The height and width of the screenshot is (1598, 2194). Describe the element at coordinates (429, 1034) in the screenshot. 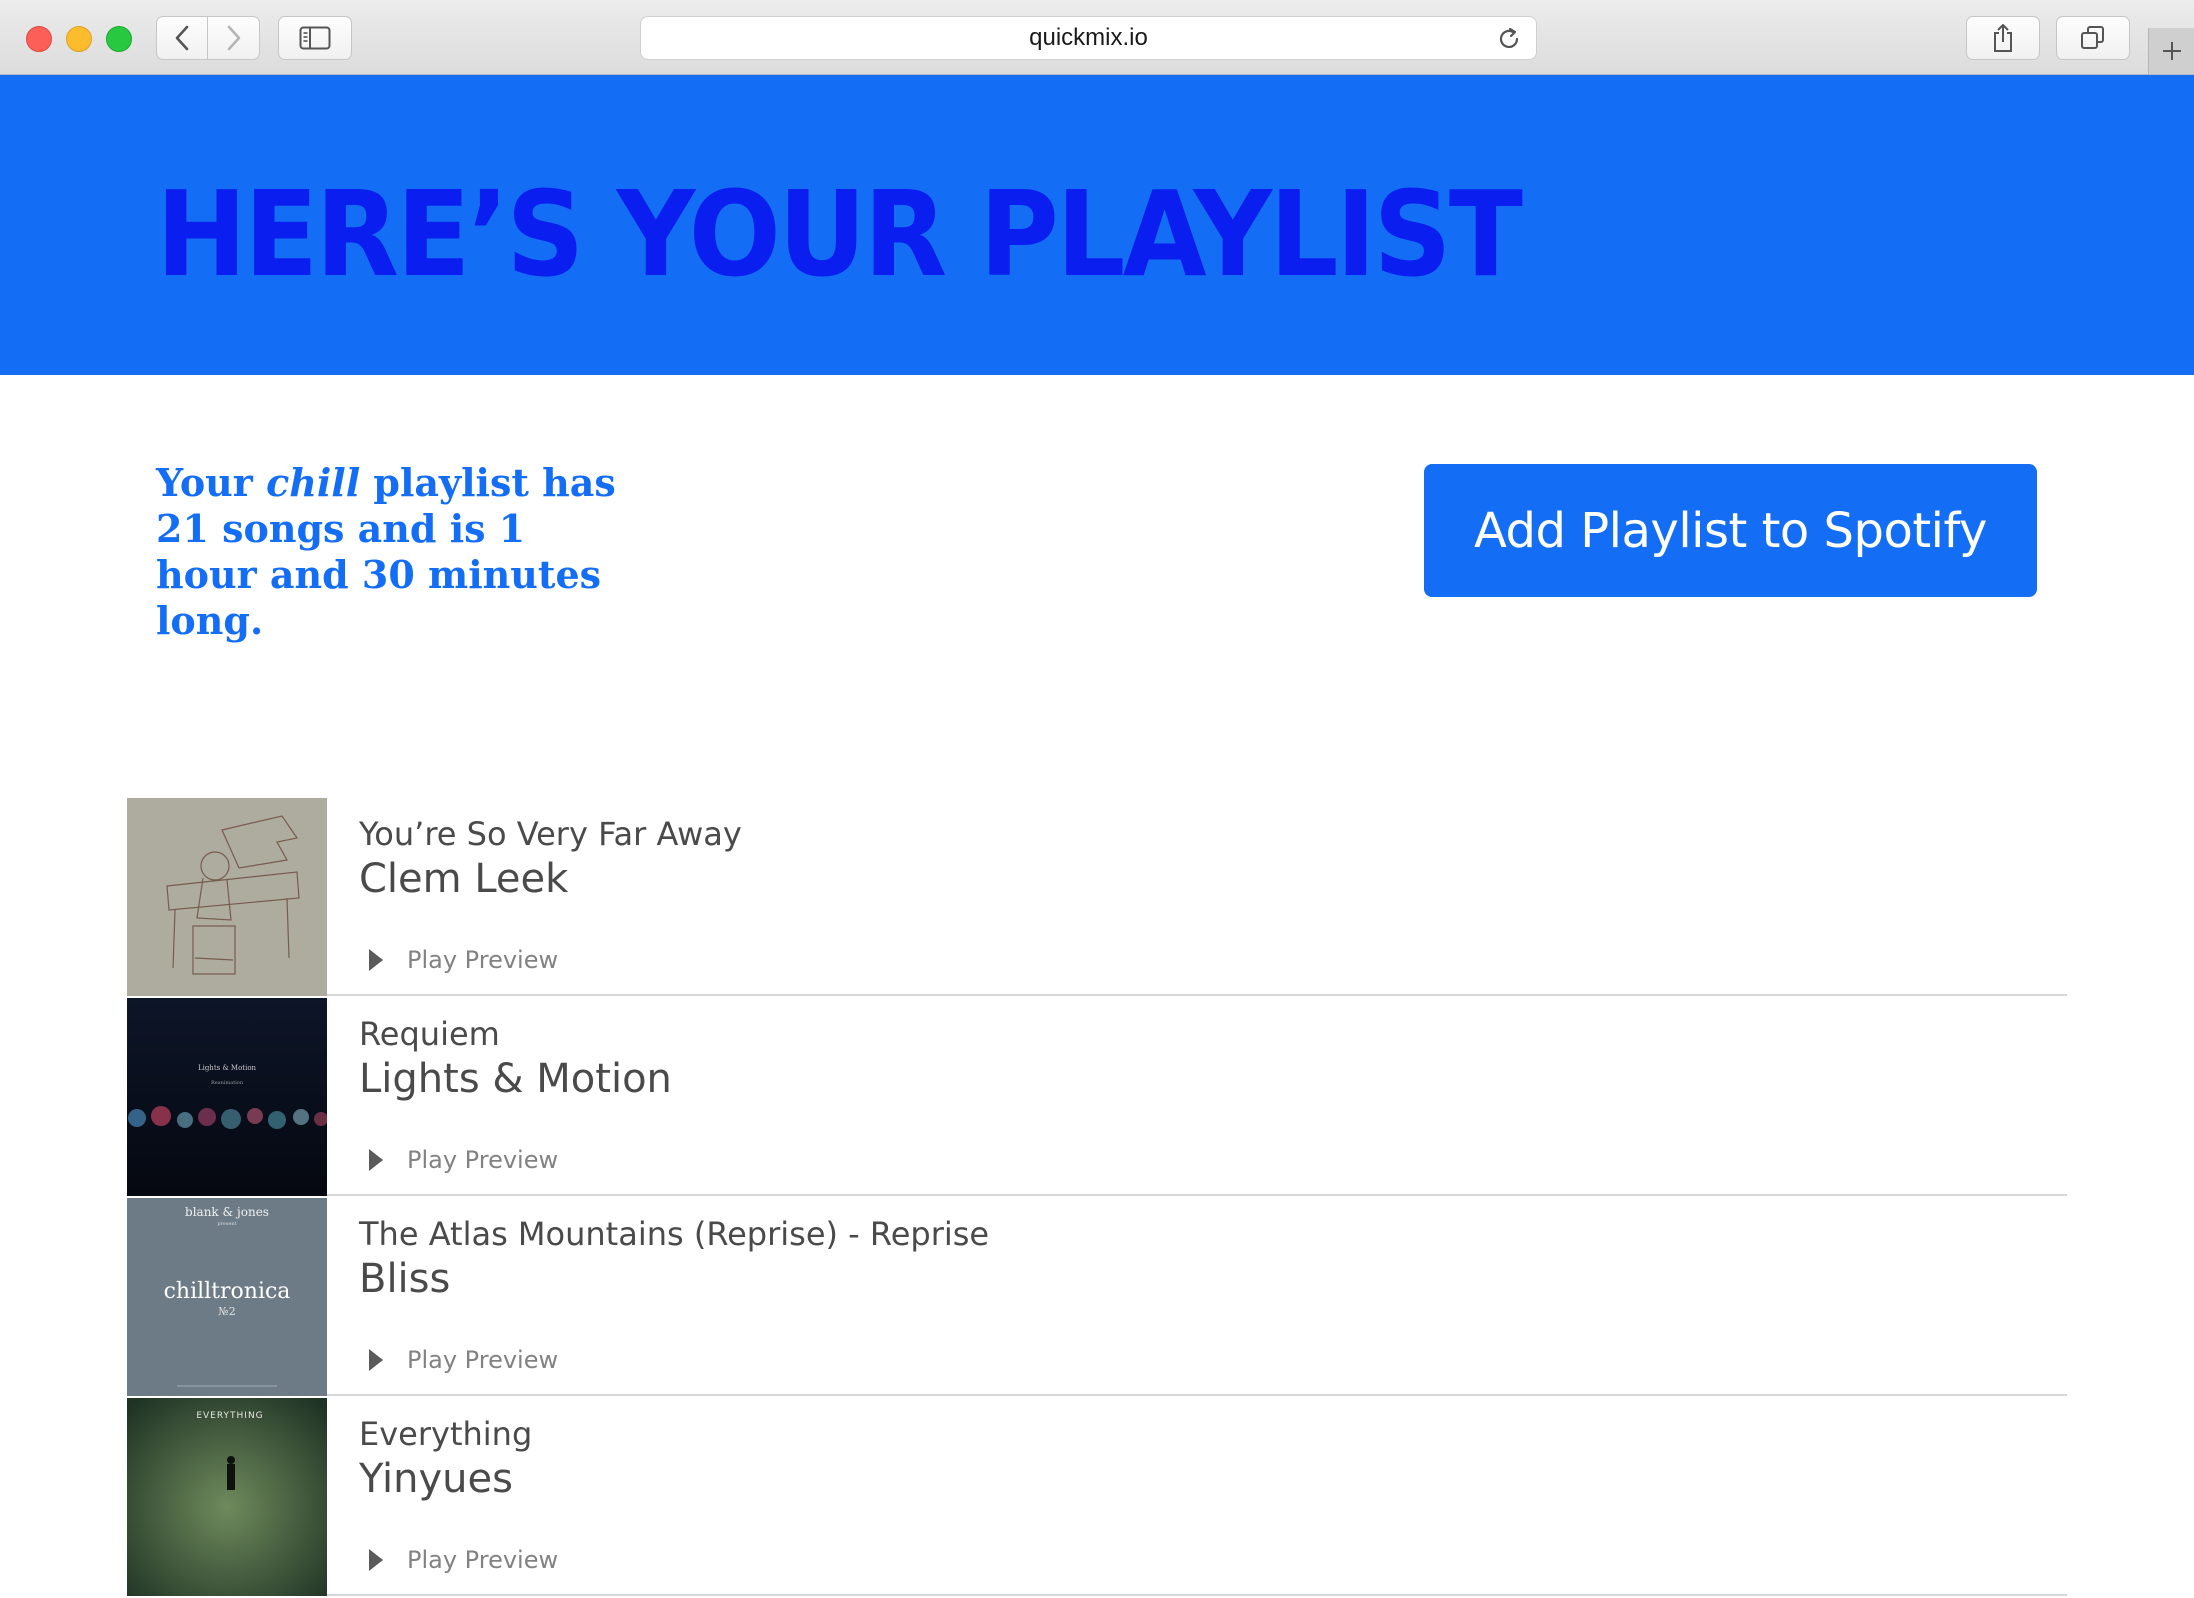

I see `song-title: Requiem` at that location.